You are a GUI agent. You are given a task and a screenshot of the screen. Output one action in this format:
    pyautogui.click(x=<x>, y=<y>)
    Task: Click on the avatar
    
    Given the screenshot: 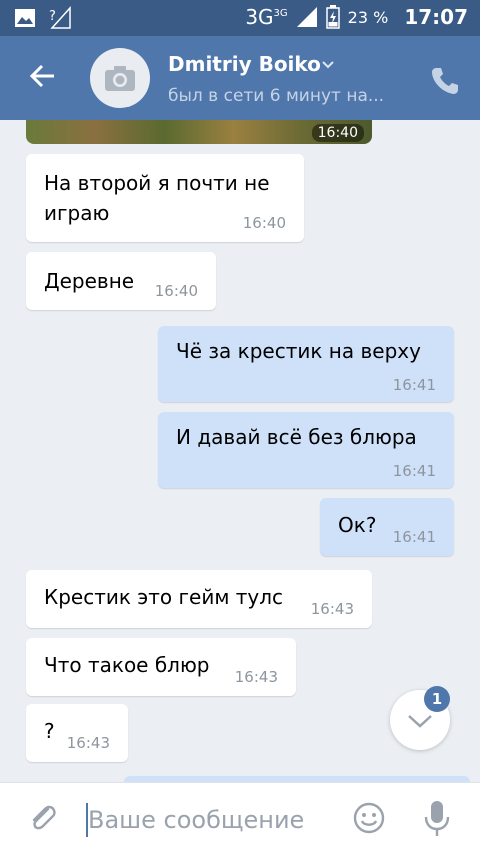 What is the action you would take?
    pyautogui.click(x=120, y=78)
    